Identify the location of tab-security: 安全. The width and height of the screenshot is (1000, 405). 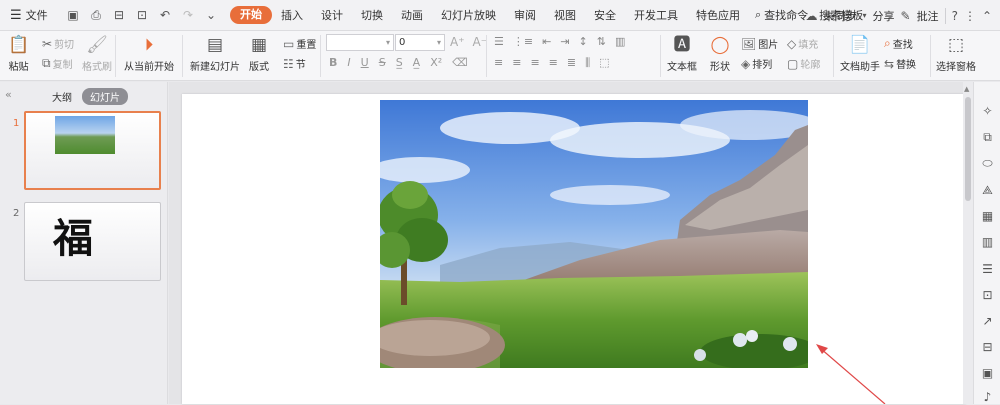
(605, 15).